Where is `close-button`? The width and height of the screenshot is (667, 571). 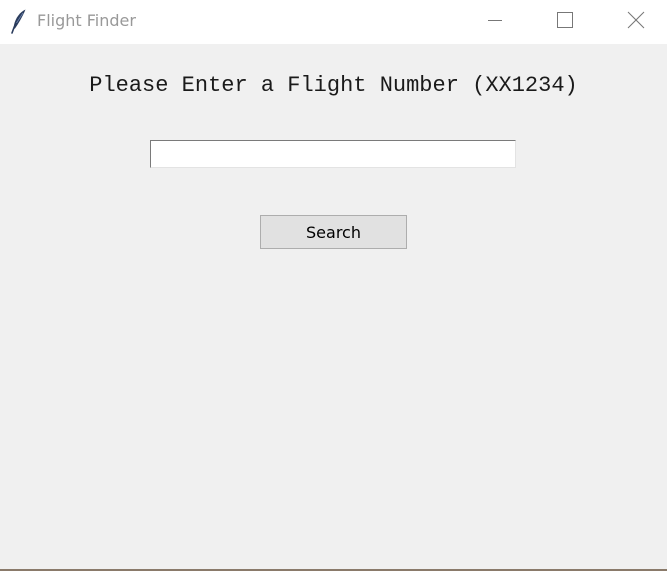
close-button is located at coordinates (636, 22).